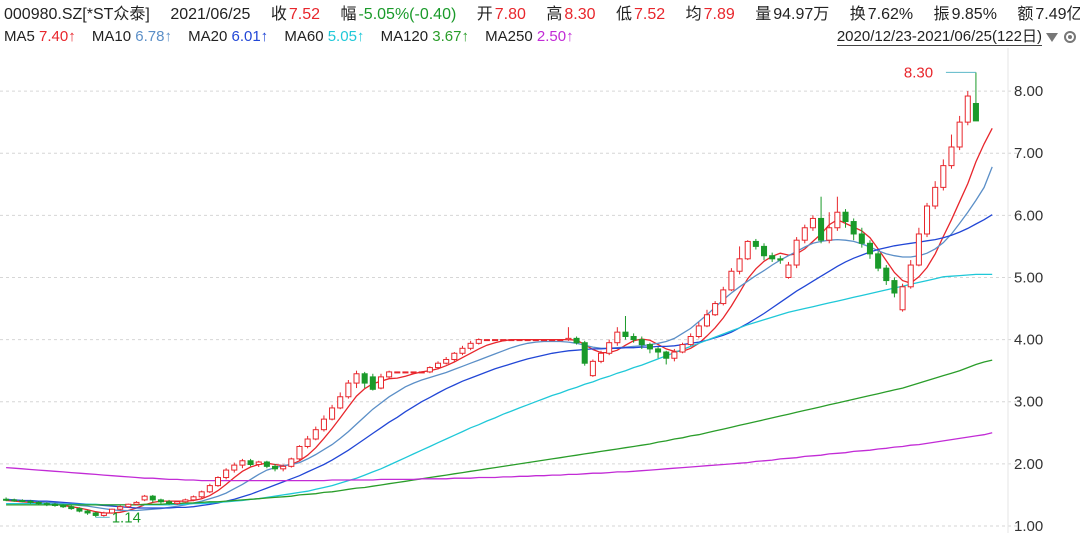 The height and width of the screenshot is (533, 1080). What do you see at coordinates (801, 14) in the screenshot?
I see `volume-value: 94.97万` at bounding box center [801, 14].